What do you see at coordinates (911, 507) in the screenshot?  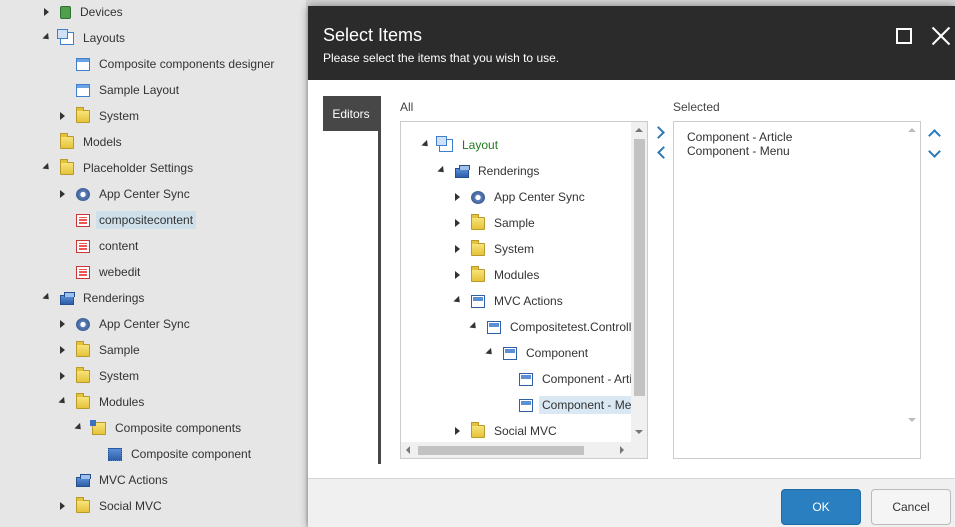 I see `cancel-button: Cancel` at bounding box center [911, 507].